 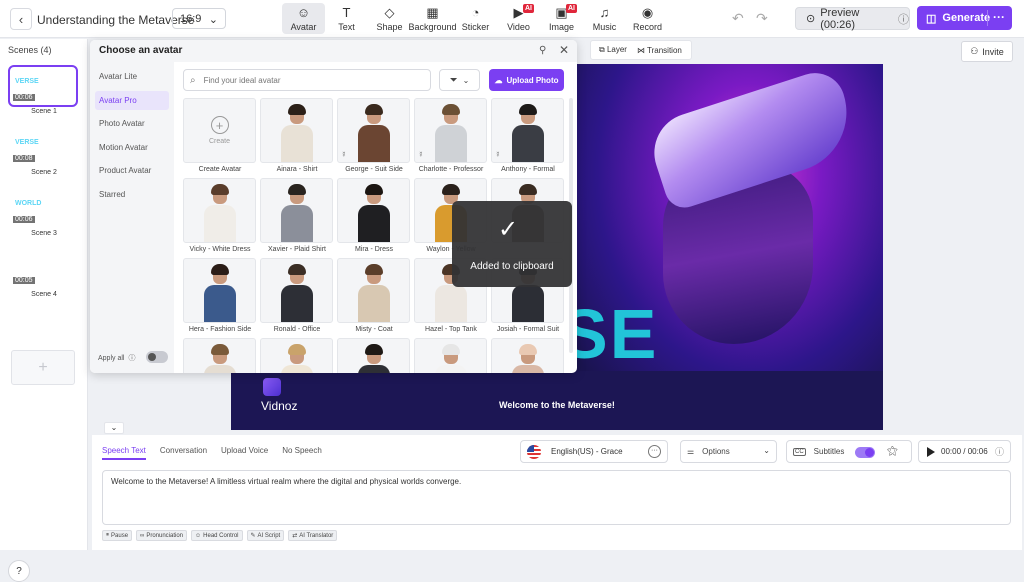 What do you see at coordinates (132, 123) in the screenshot?
I see `category-photo-avatar: Photo Avatar` at bounding box center [132, 123].